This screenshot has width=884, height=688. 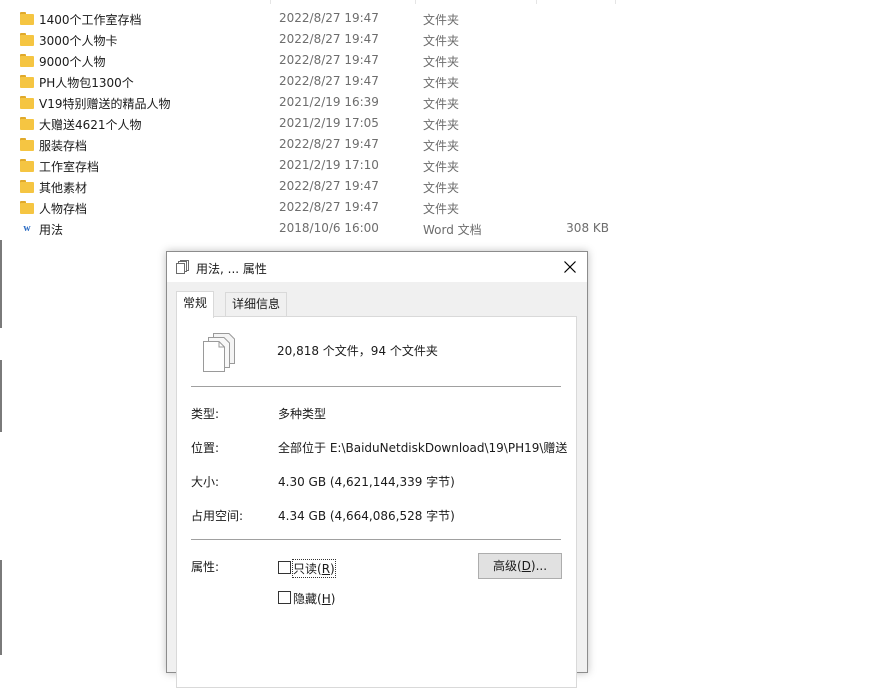 I want to click on file-name: 9000个人物, so click(x=72, y=62).